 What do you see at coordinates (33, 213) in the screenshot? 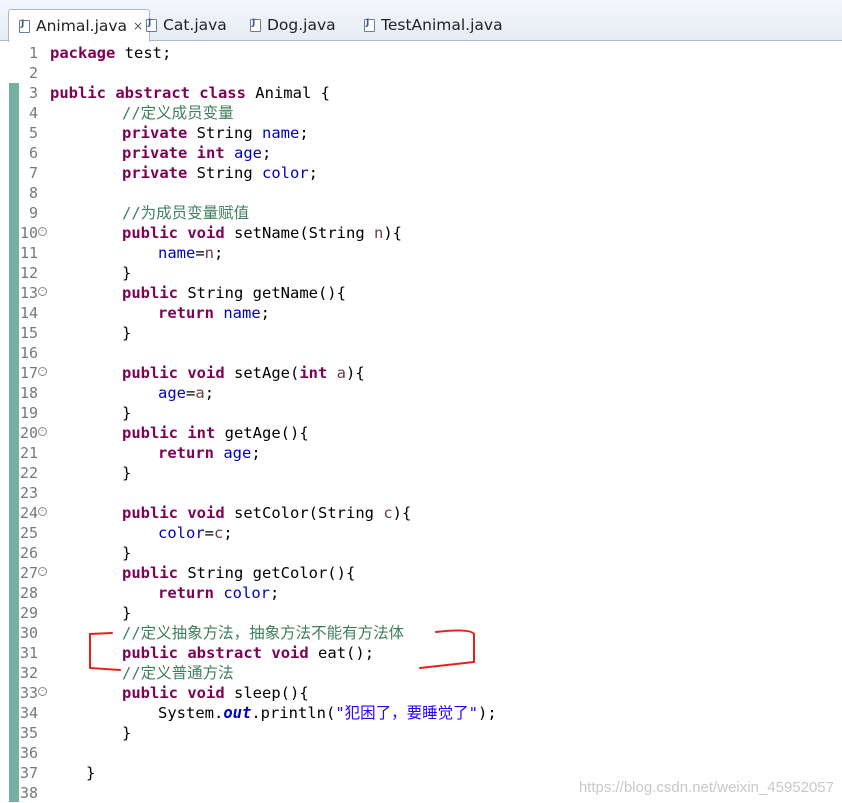
I see `line-number: 9` at bounding box center [33, 213].